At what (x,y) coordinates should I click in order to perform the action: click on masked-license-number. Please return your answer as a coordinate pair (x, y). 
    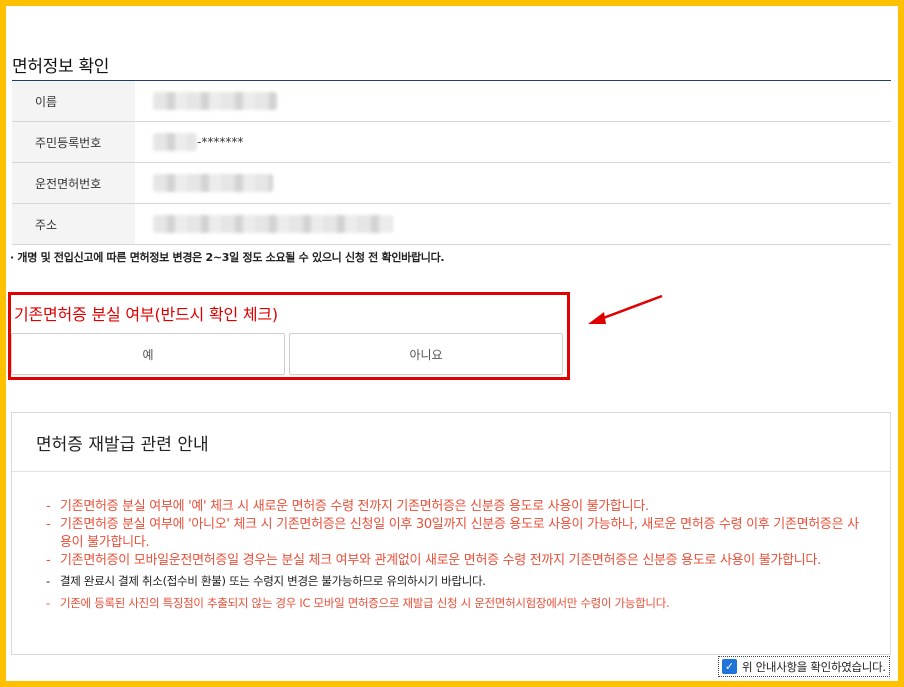
    Looking at the image, I should click on (213, 183).